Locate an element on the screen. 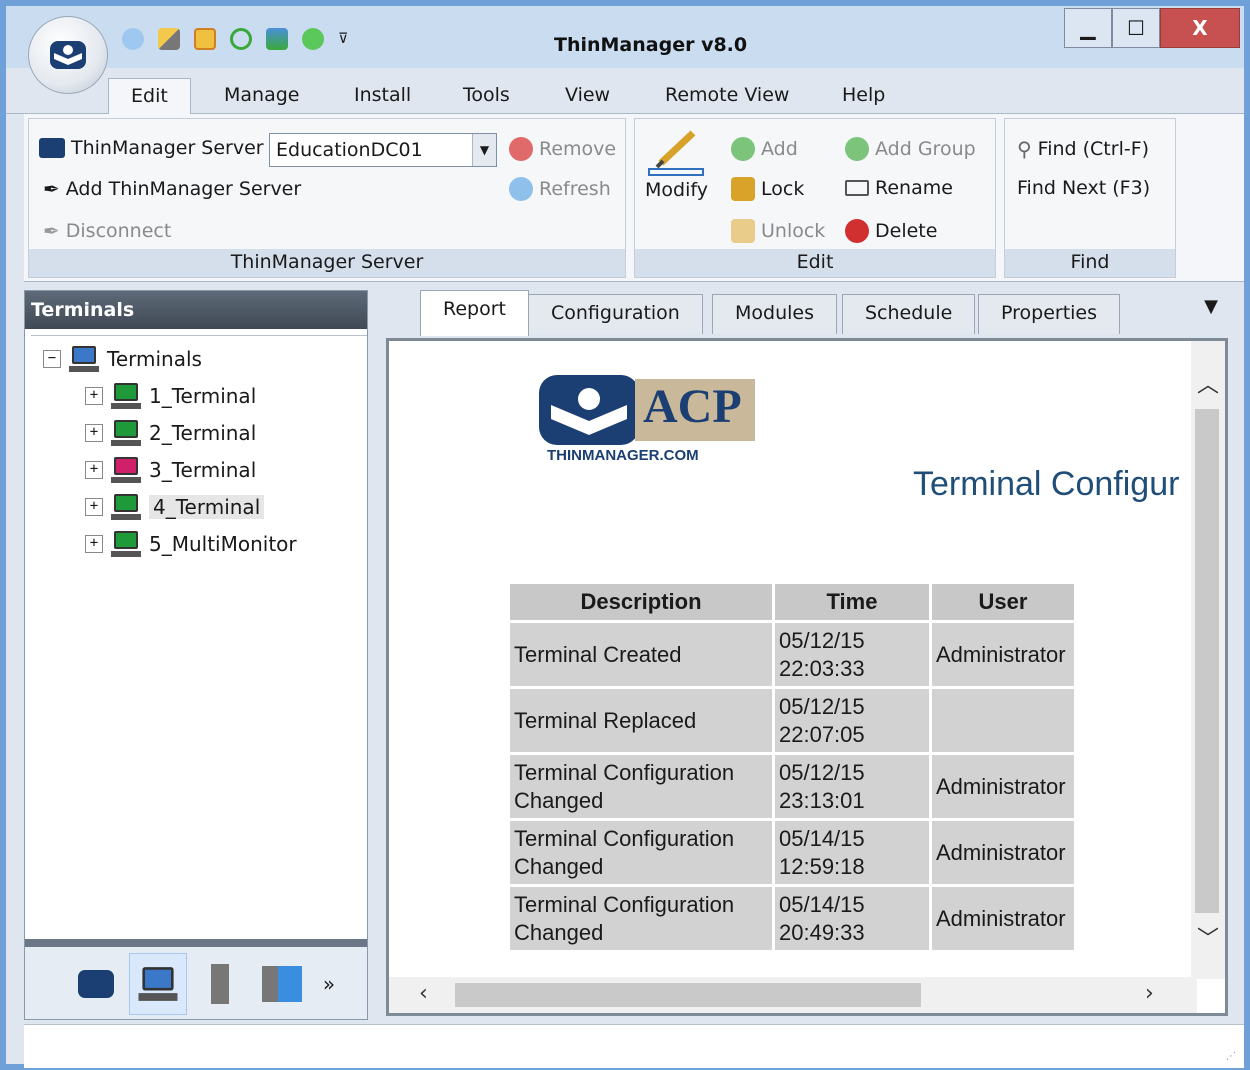  logo-subtext: THINMANAGER.COM is located at coordinates (623, 455).